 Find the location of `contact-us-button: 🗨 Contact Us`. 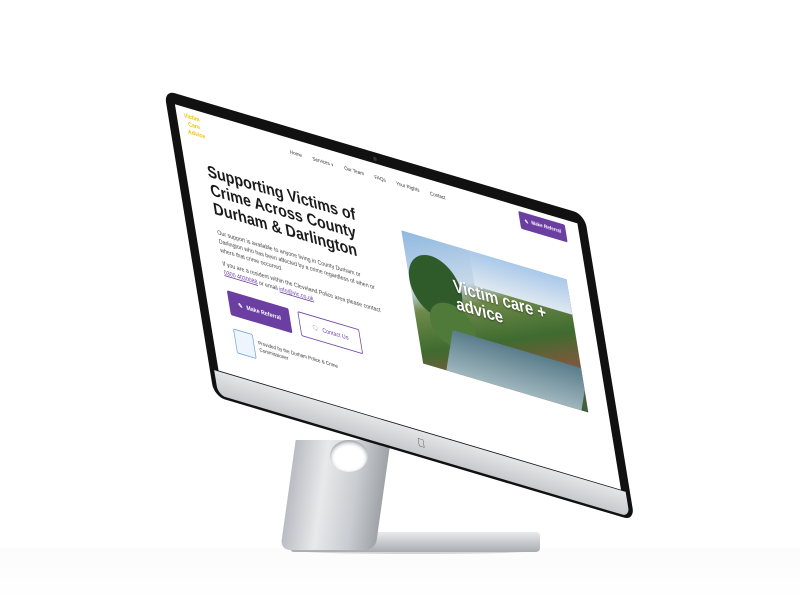

contact-us-button: 🗨 Contact Us is located at coordinates (330, 333).